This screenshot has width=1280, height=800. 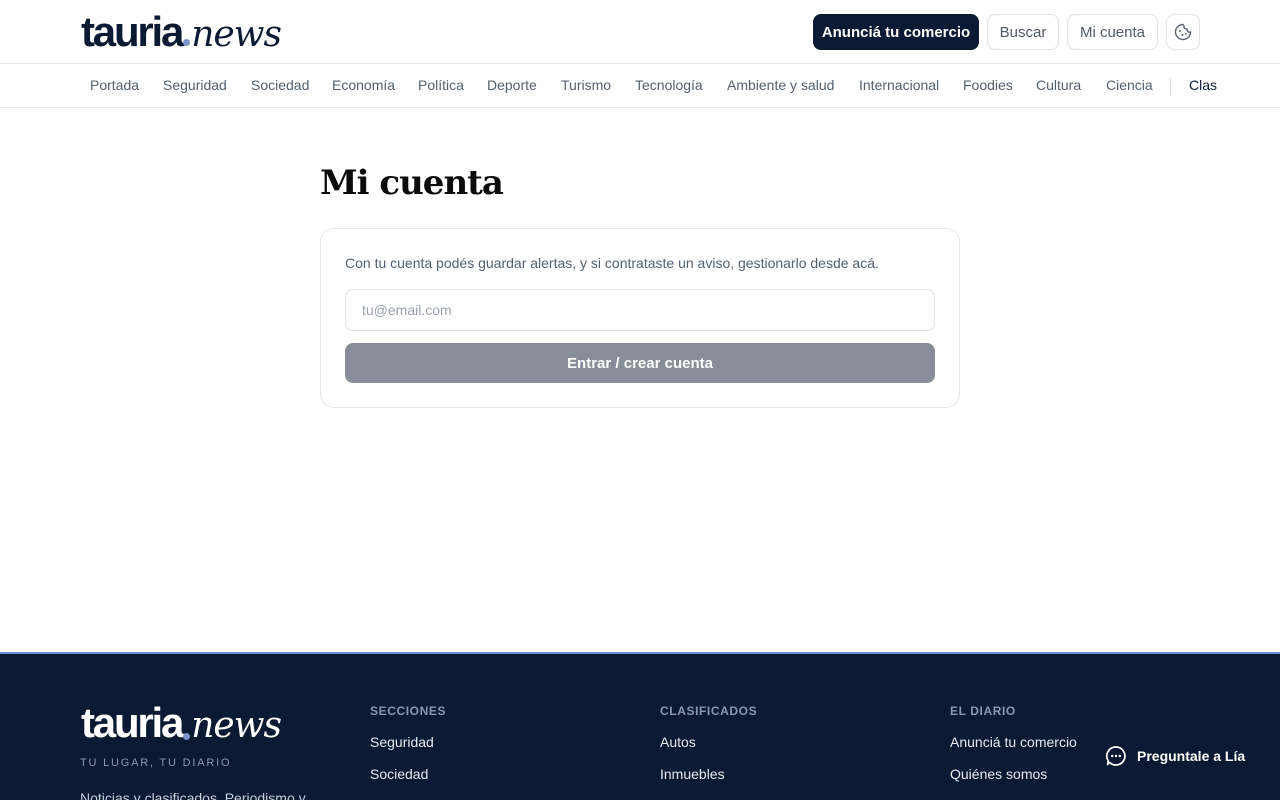 I want to click on footer-logo: tauria news, so click(x=181, y=723).